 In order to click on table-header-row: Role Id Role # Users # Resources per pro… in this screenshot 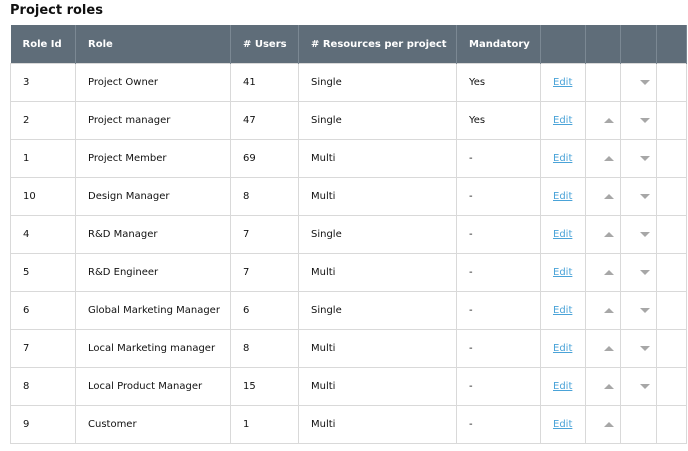, I will do `click(348, 44)`.